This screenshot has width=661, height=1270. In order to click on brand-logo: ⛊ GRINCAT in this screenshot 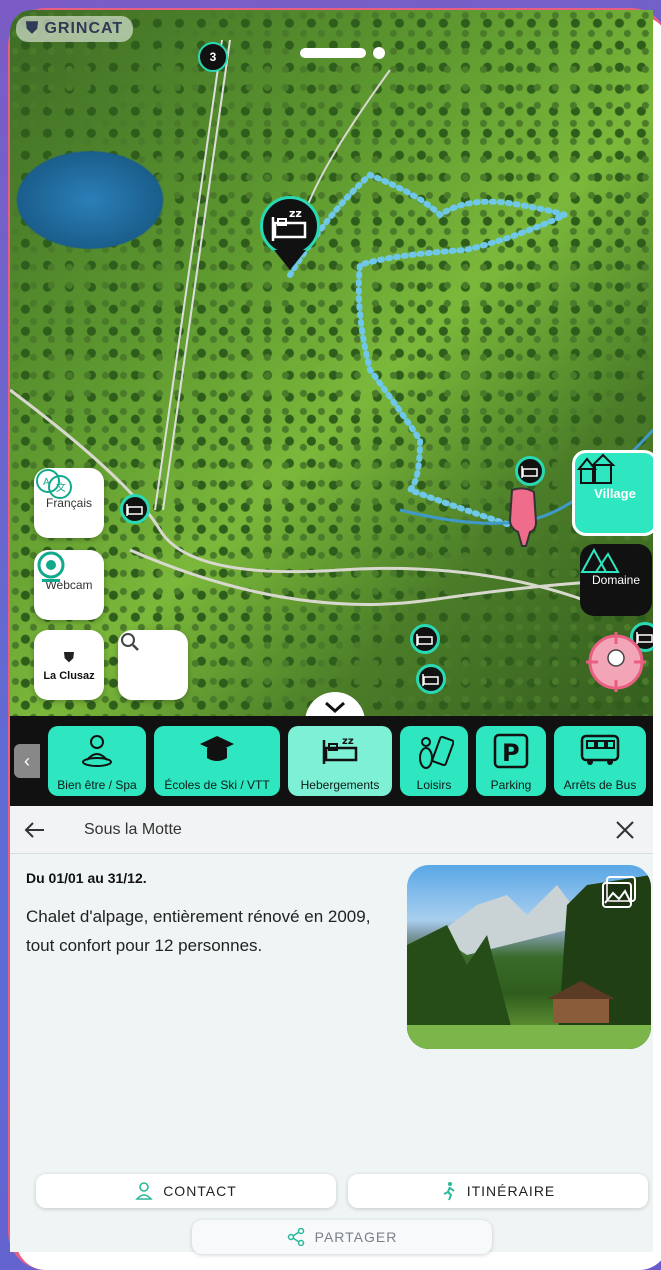, I will do `click(75, 29)`.